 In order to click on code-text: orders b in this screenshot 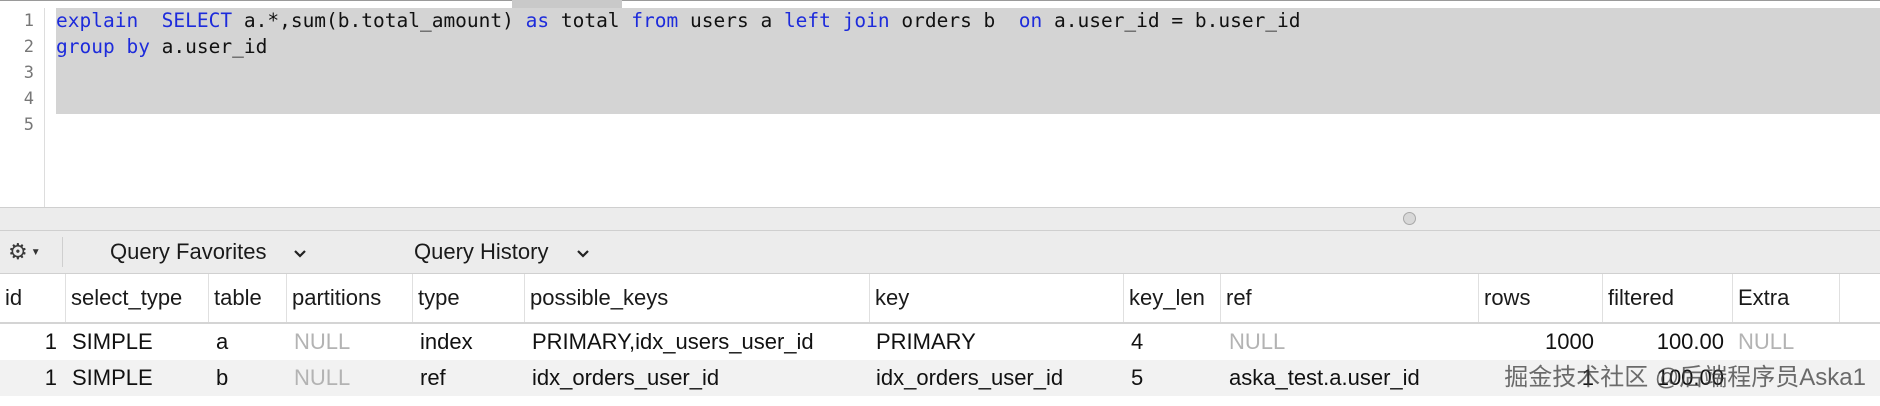, I will do `click(954, 20)`.